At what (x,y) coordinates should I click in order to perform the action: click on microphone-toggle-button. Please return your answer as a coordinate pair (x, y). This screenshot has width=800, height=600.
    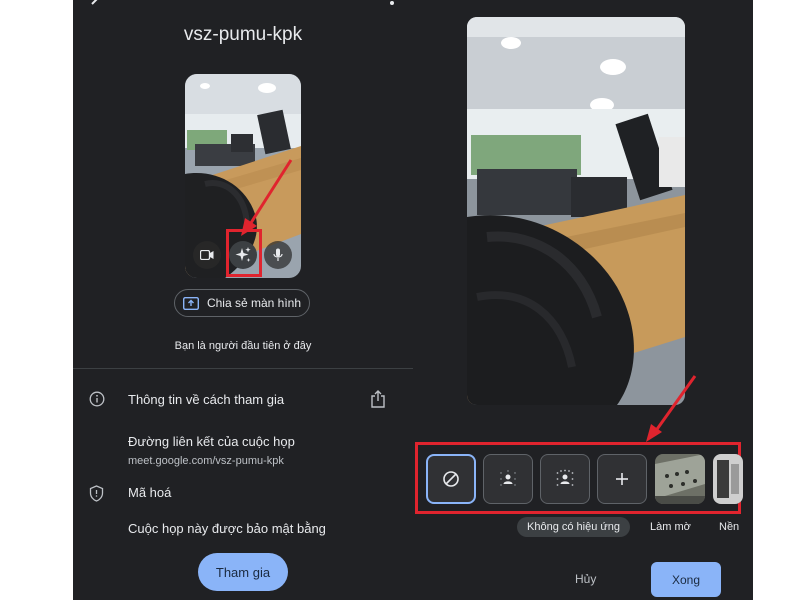
    Looking at the image, I should click on (278, 255).